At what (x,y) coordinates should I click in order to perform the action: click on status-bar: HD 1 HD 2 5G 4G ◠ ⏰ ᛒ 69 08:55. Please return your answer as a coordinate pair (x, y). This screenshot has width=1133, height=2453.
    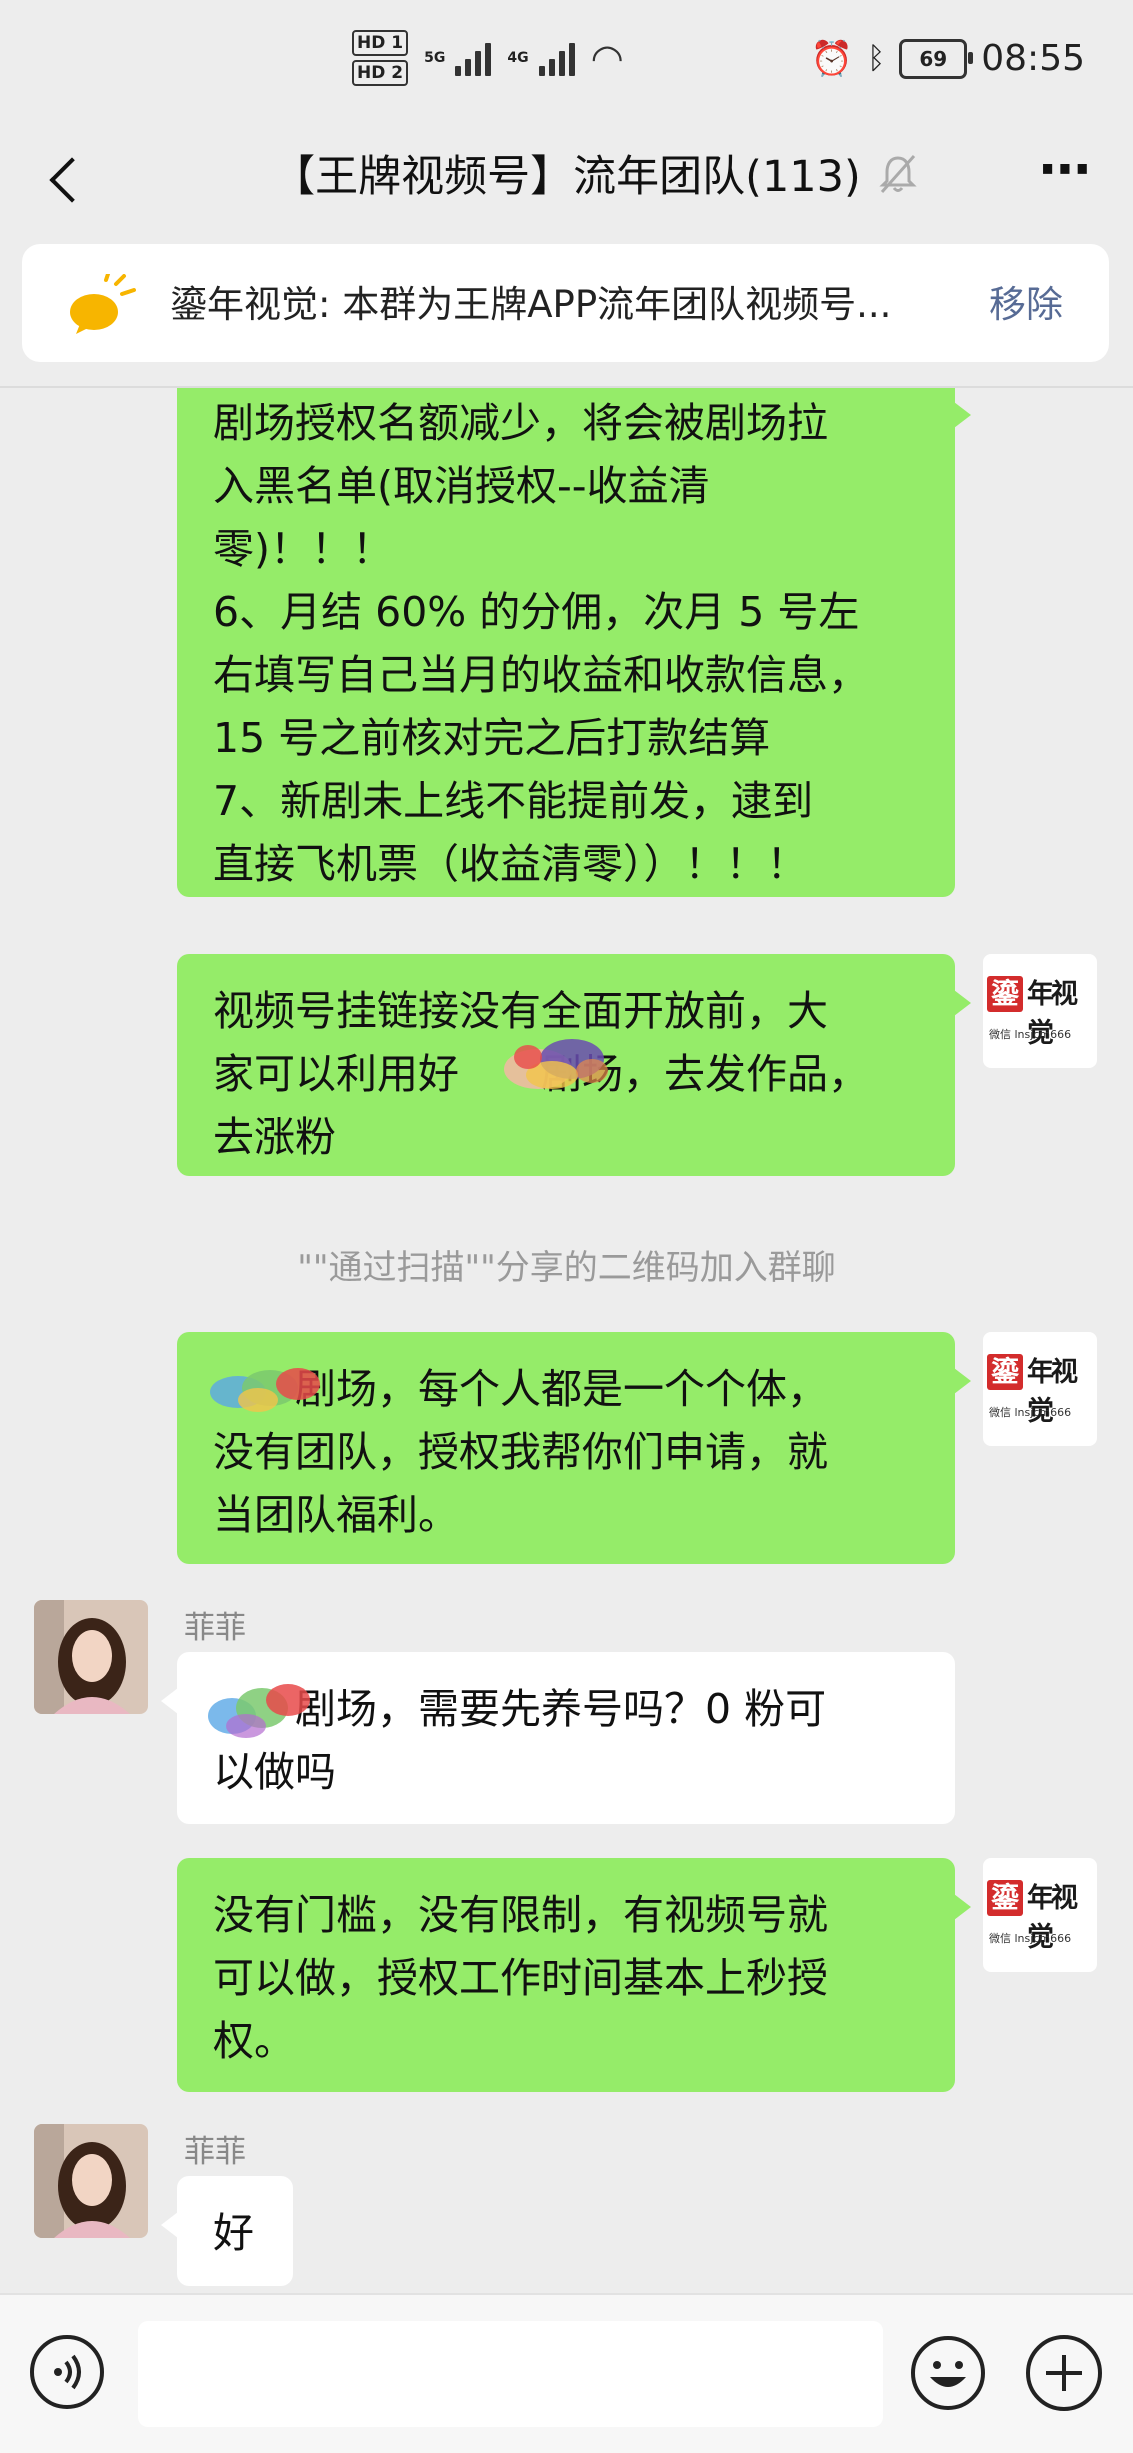
    Looking at the image, I should click on (566, 65).